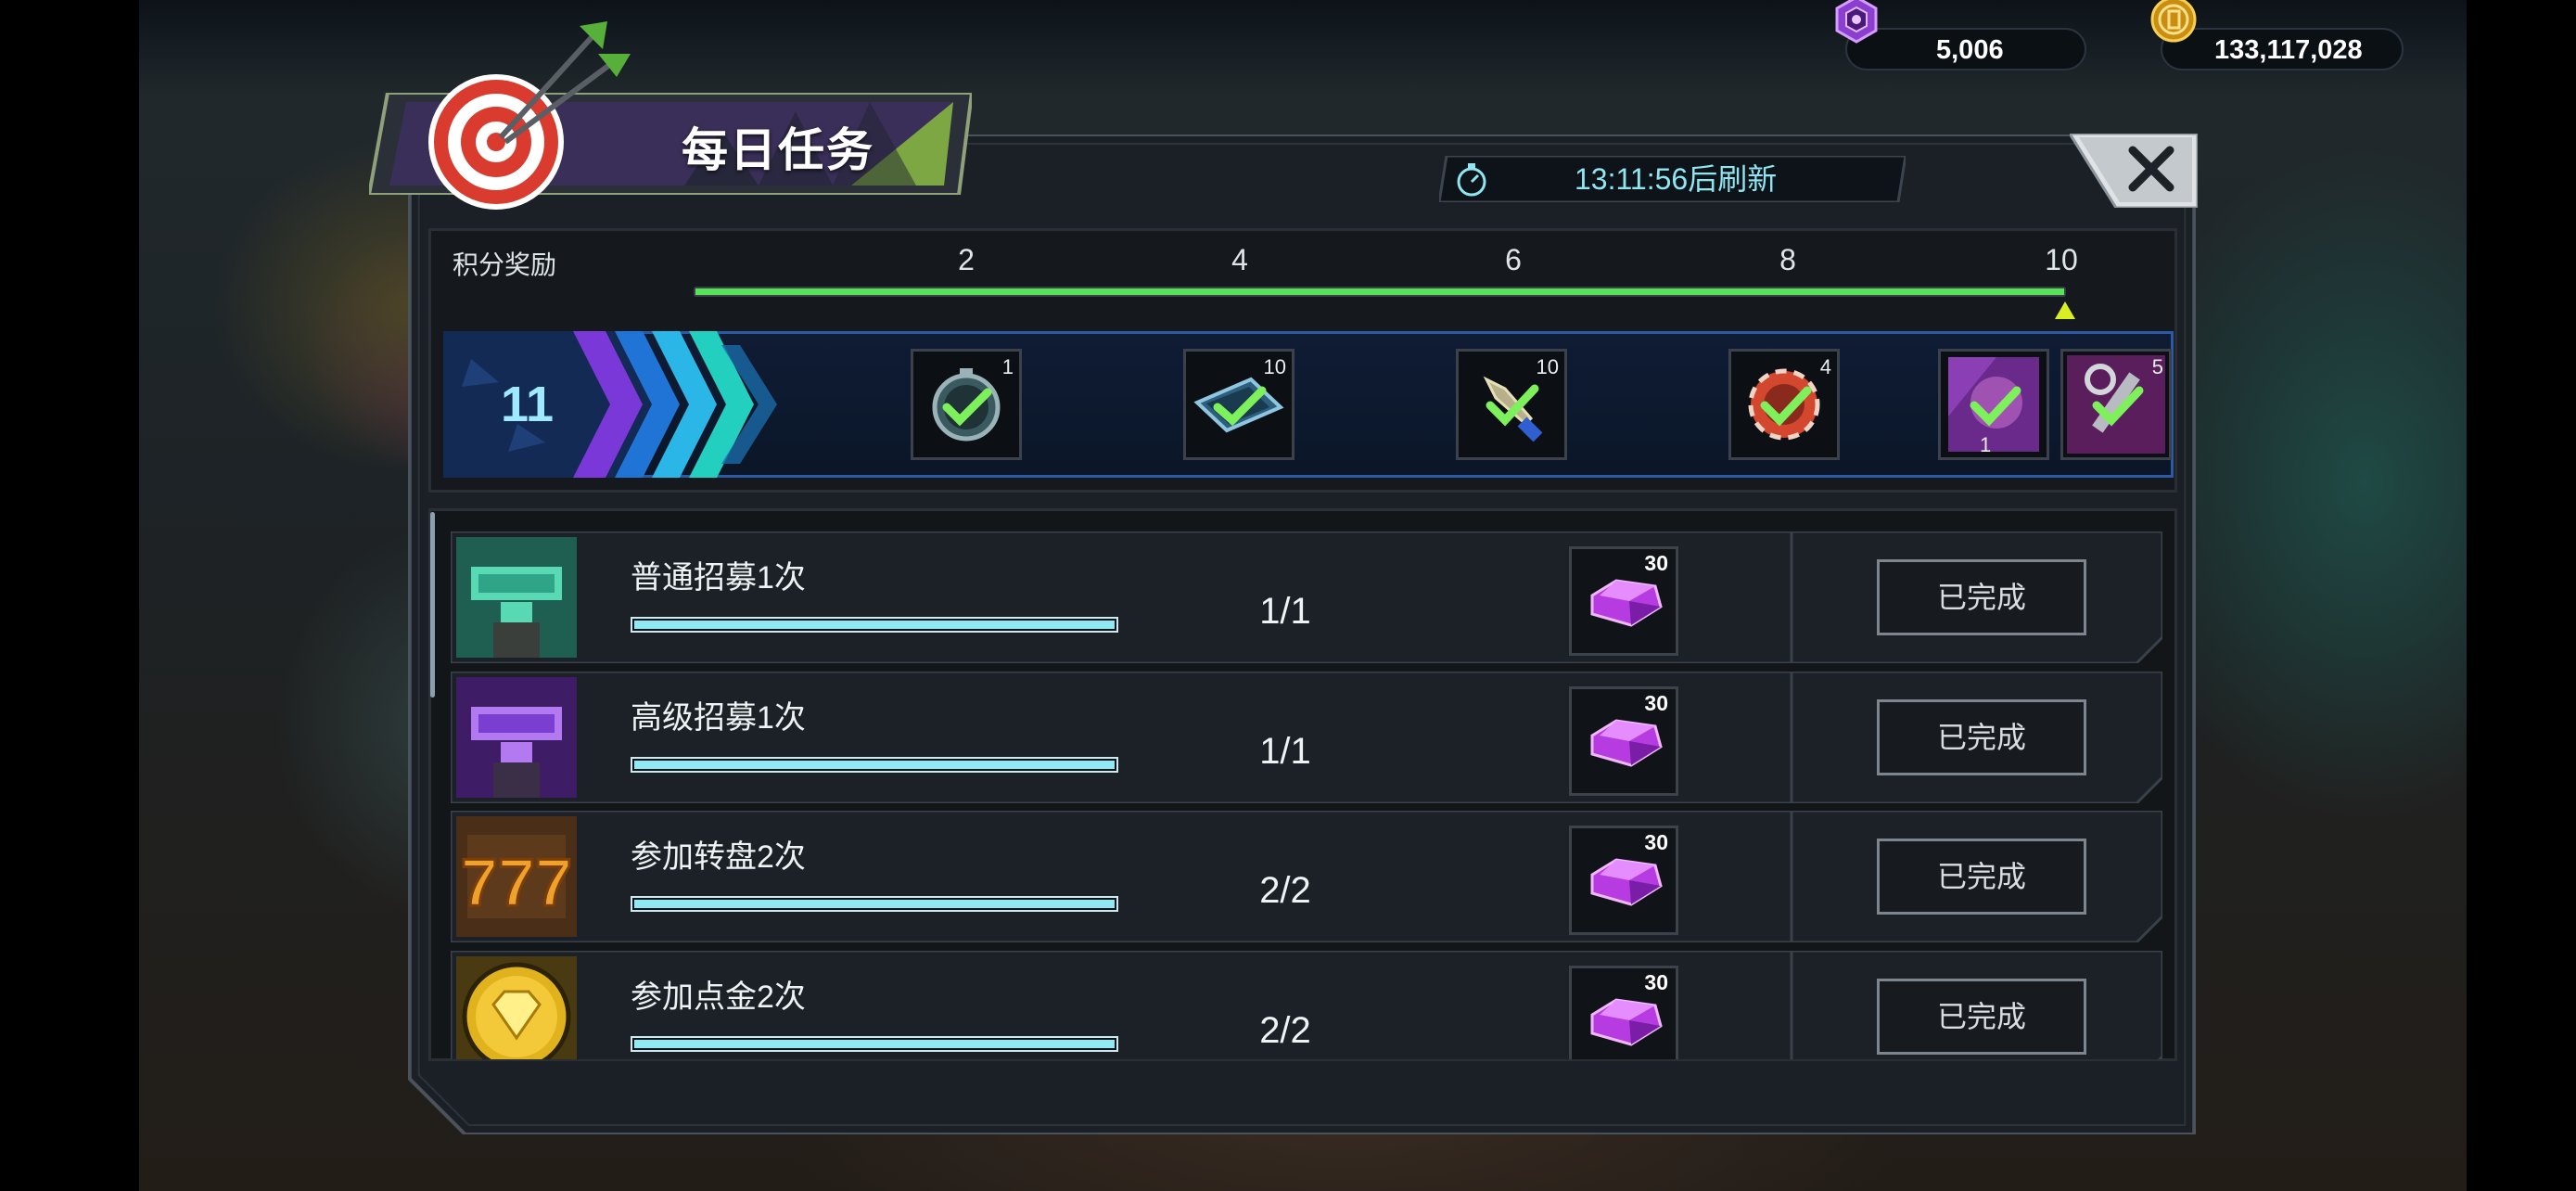 The image size is (2576, 1191). What do you see at coordinates (2157, 366) in the screenshot?
I see `reward-count: 5` at bounding box center [2157, 366].